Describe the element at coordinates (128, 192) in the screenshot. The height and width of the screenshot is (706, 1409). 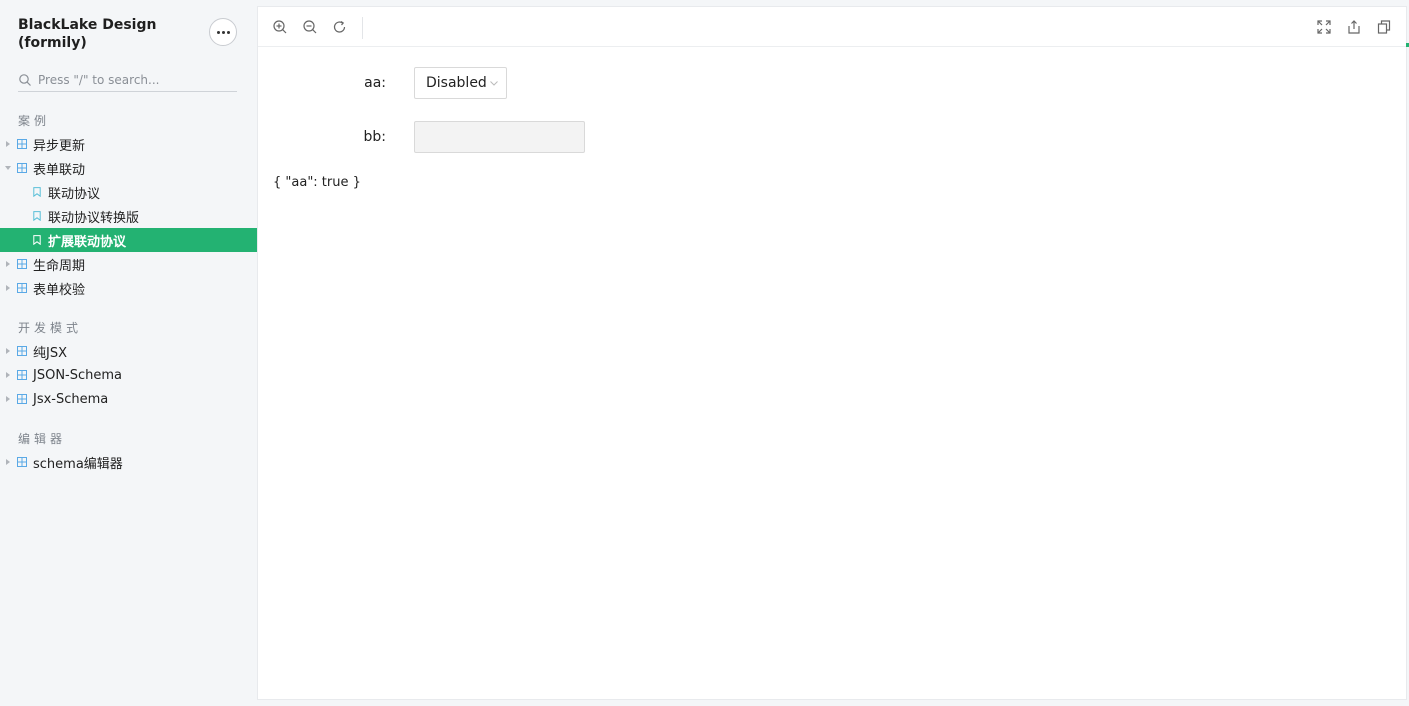
I see `sidebar-item-linkage-protocol: 联动协议` at that location.